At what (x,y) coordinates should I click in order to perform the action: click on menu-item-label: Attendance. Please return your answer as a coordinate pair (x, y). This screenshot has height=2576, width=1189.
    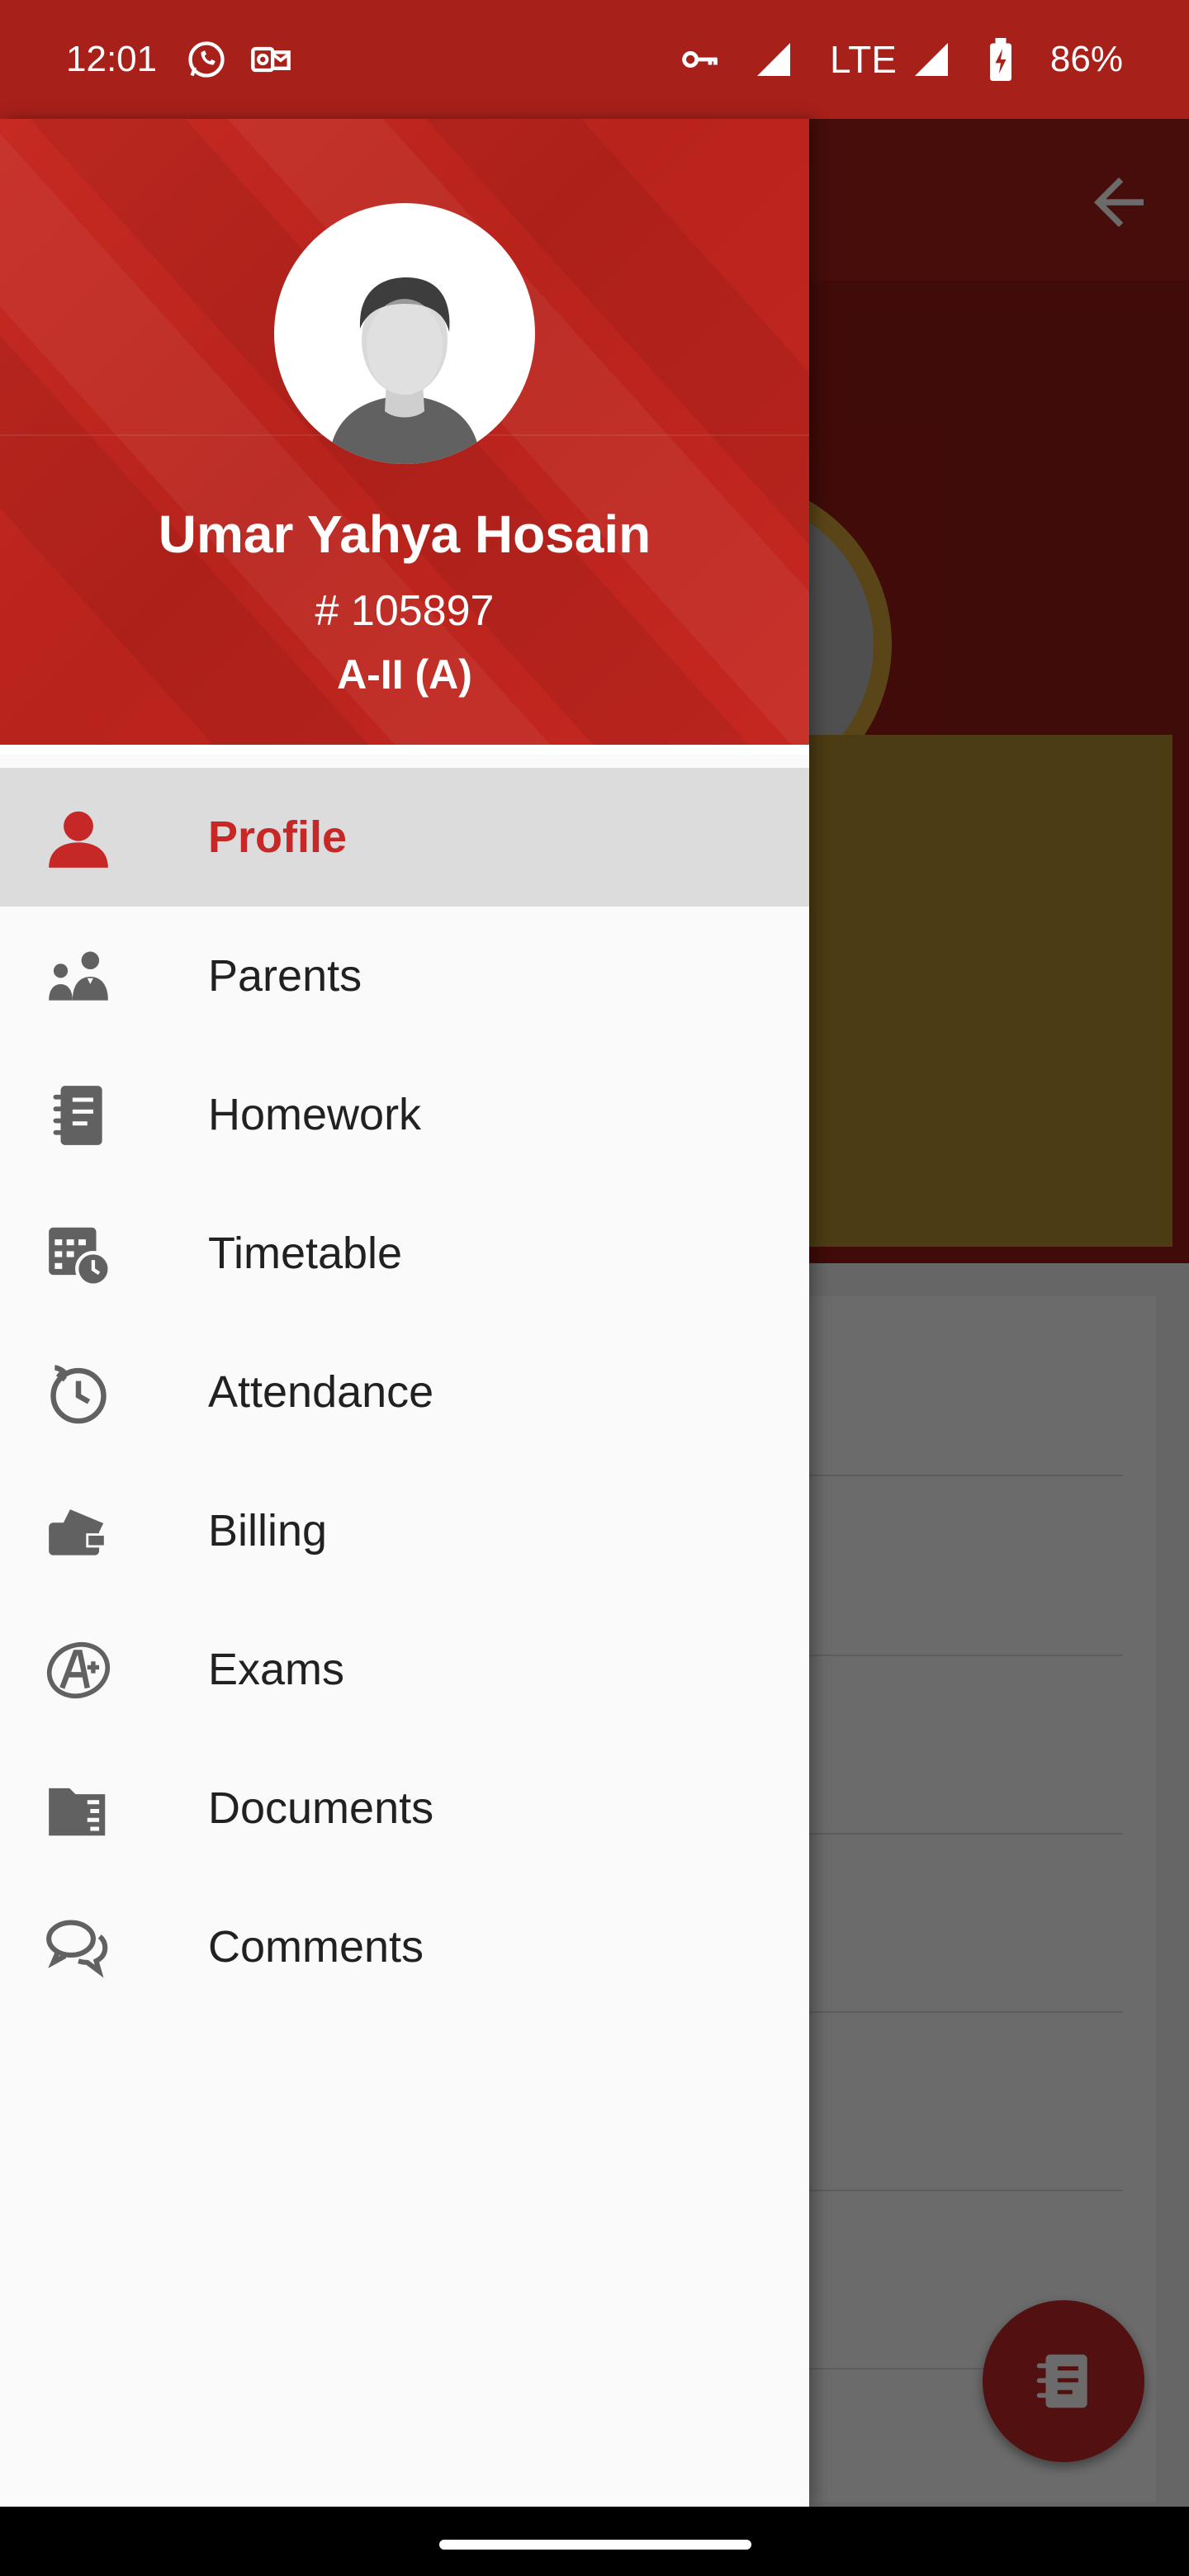
    Looking at the image, I should click on (321, 1392).